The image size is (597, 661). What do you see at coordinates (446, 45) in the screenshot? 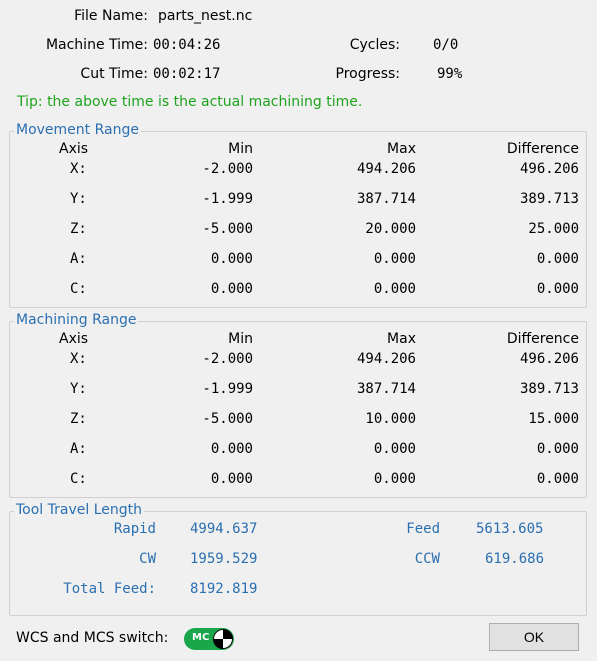
I see `cycles-value: 0/0` at bounding box center [446, 45].